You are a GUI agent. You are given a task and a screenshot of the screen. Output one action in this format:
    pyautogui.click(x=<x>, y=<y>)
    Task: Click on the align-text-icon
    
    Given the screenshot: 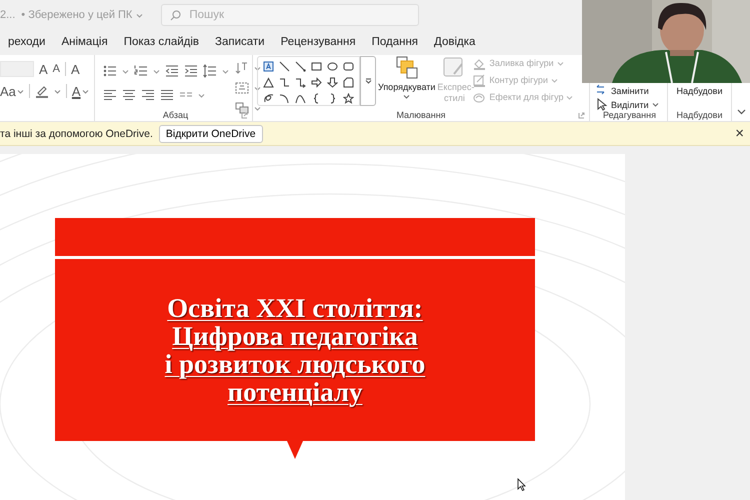 What is the action you would take?
    pyautogui.click(x=242, y=88)
    